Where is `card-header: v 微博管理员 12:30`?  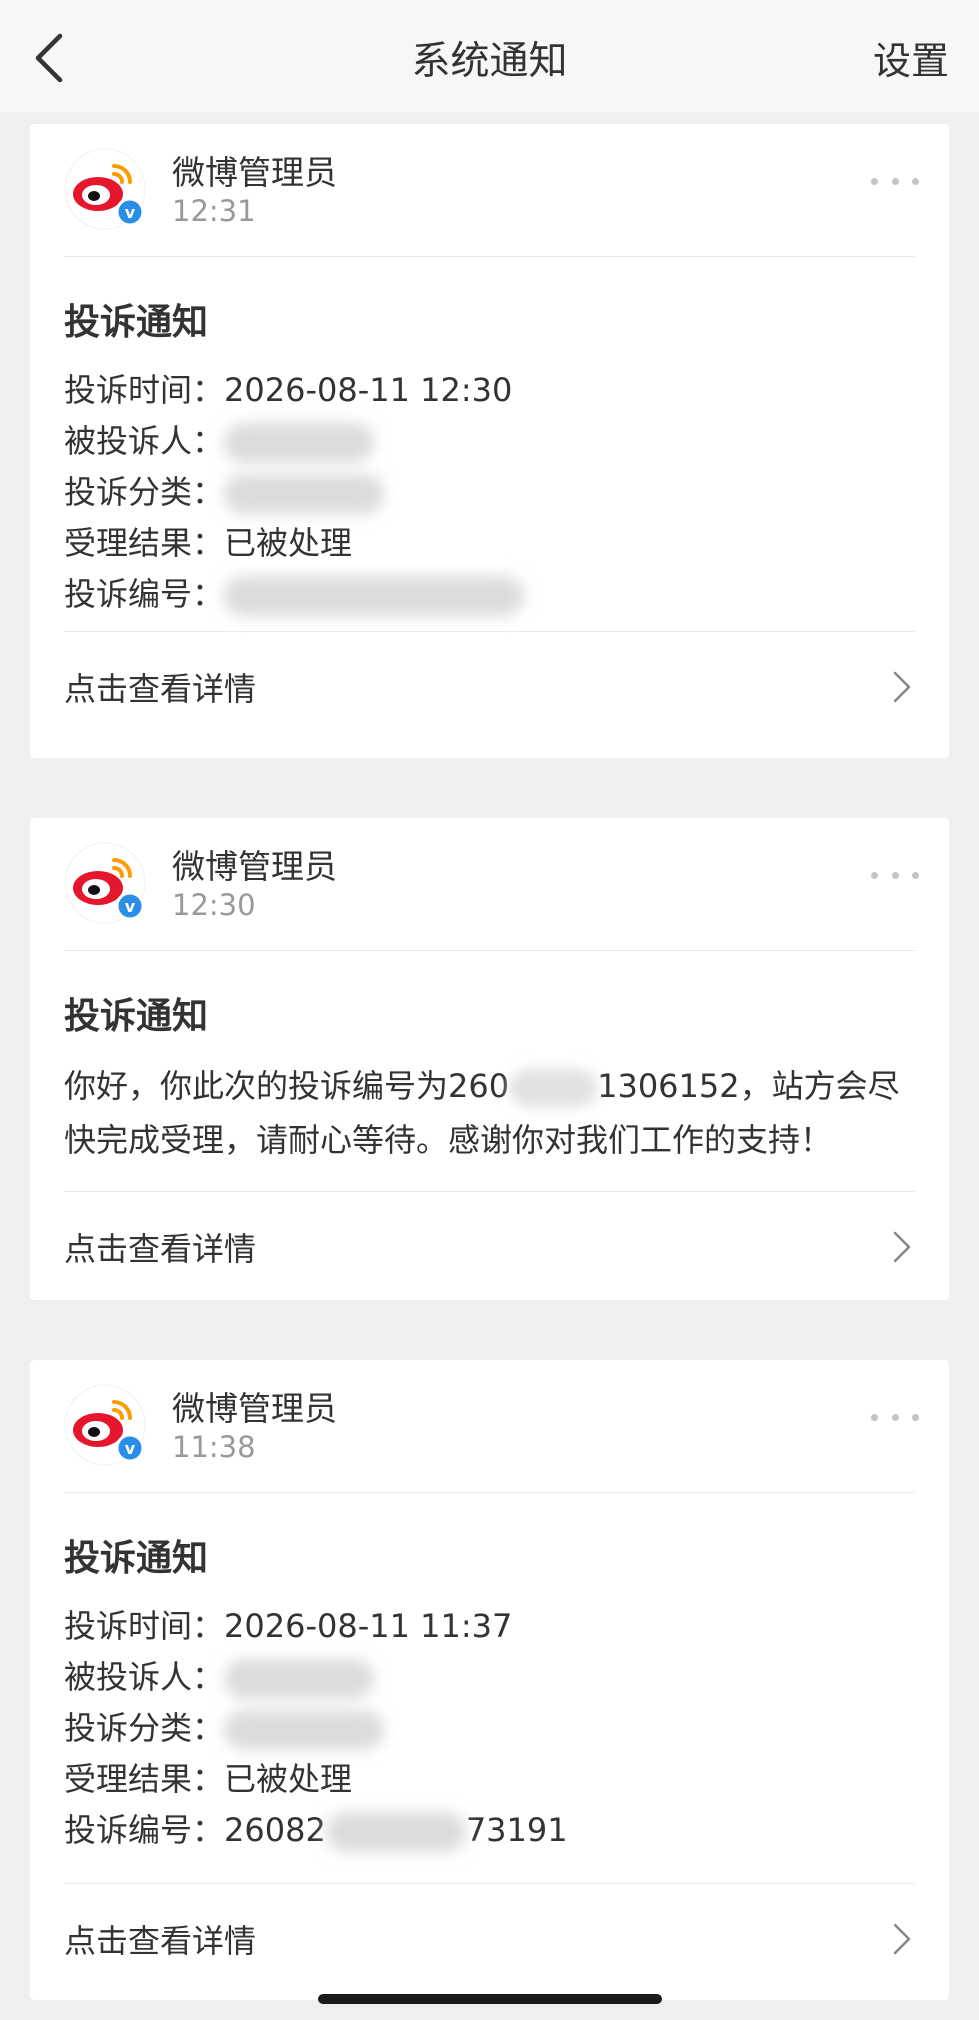 card-header: v 微博管理员 12:30 is located at coordinates (489, 884).